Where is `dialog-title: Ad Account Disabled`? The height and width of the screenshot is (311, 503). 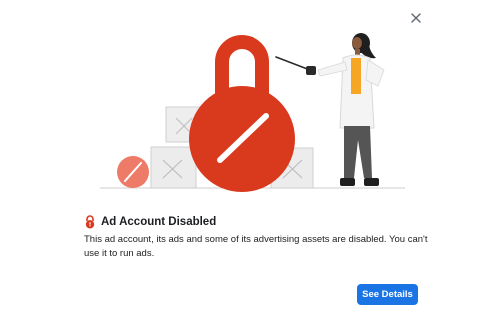
dialog-title: Ad Account Disabled is located at coordinates (159, 222).